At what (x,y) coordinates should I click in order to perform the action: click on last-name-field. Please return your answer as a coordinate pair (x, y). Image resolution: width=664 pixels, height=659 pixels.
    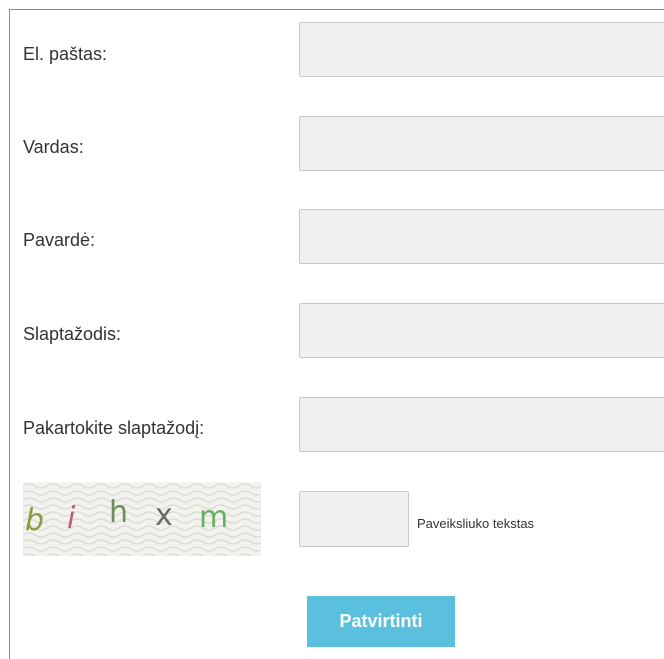
    Looking at the image, I should click on (481, 236).